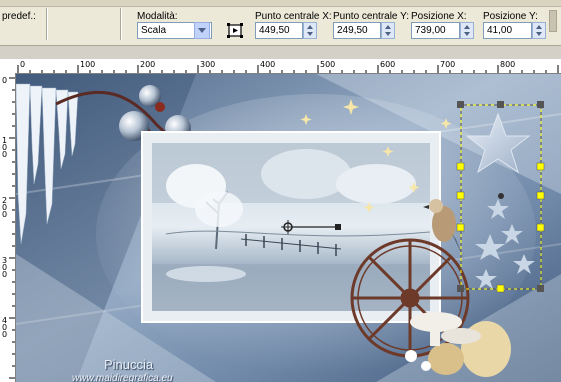 This screenshot has width=561, height=382. I want to click on ruler-label: 300, so click(208, 64).